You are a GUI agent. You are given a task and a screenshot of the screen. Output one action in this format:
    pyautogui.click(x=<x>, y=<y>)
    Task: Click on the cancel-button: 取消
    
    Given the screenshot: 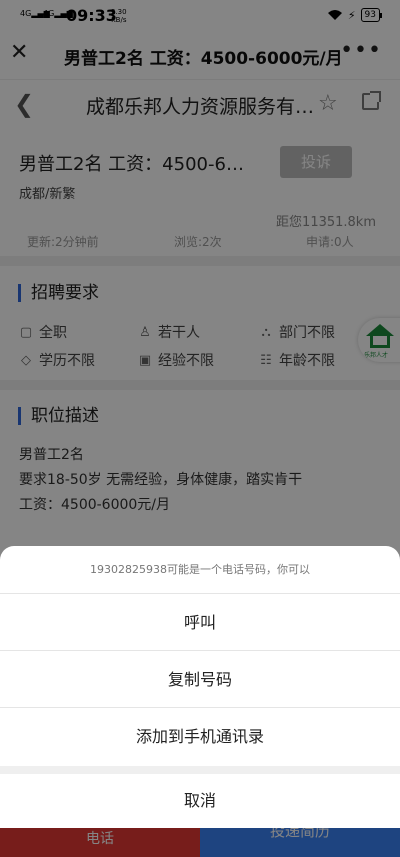 What is the action you would take?
    pyautogui.click(x=200, y=801)
    